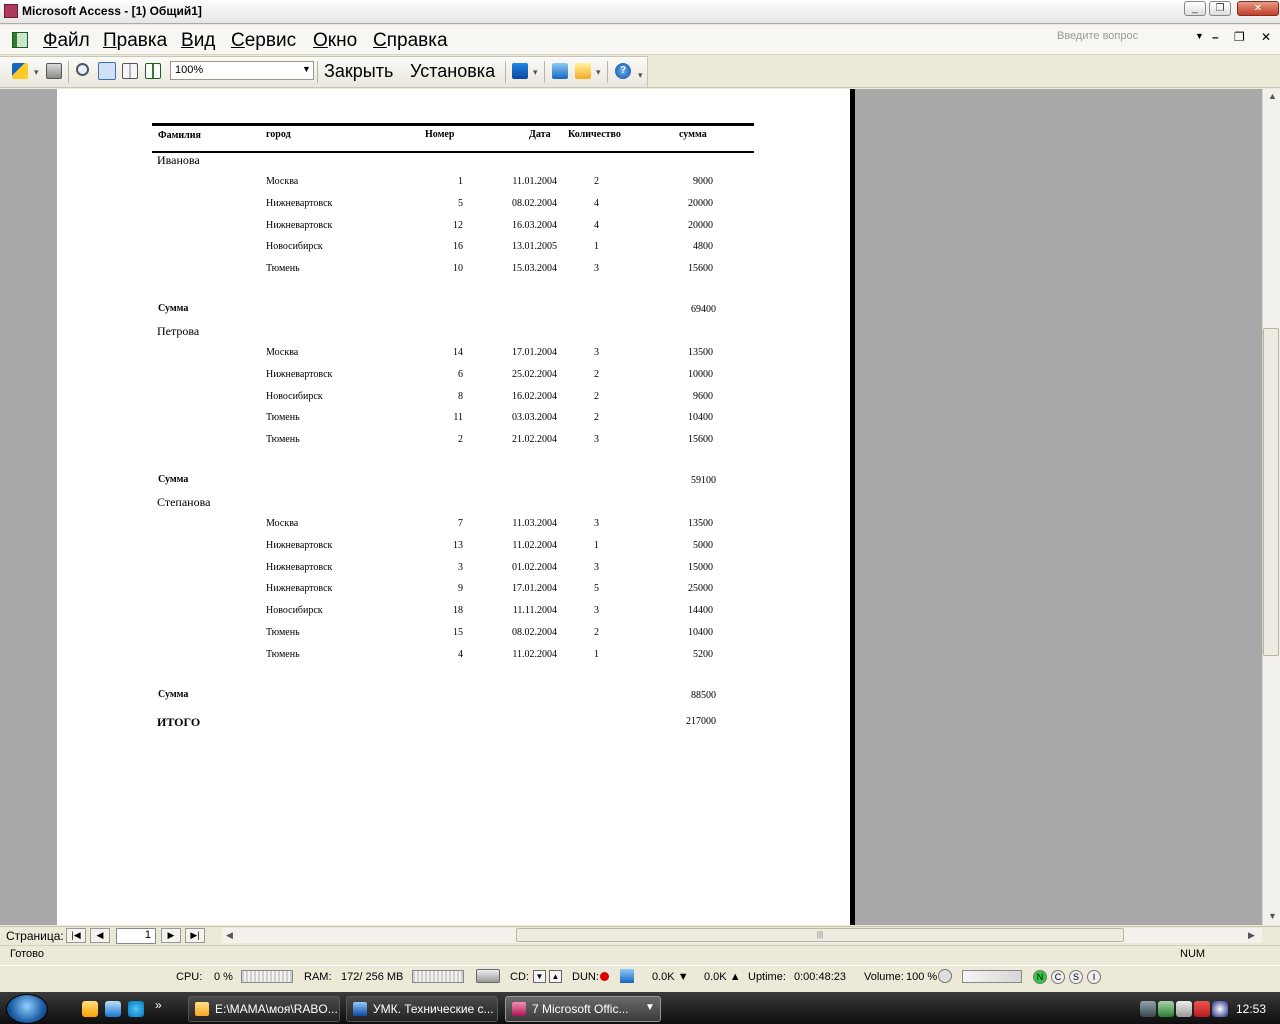  Describe the element at coordinates (306, 69) in the screenshot. I see `zoom-dropdown-icon: ▼` at that location.